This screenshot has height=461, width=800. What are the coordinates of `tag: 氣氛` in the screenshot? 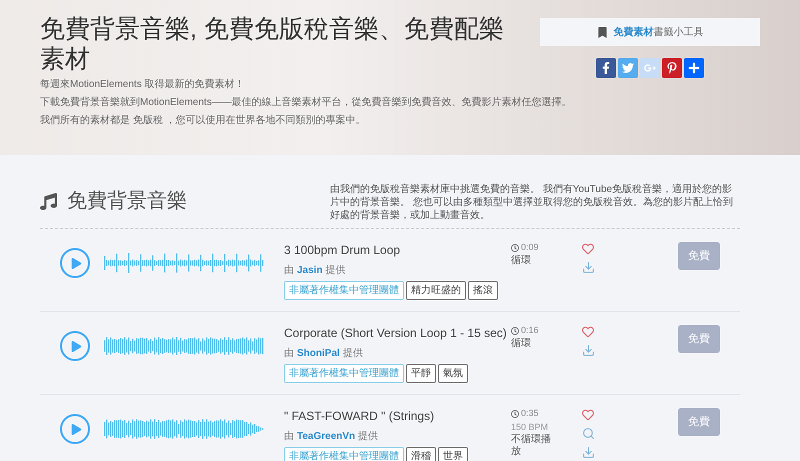 It's located at (453, 373).